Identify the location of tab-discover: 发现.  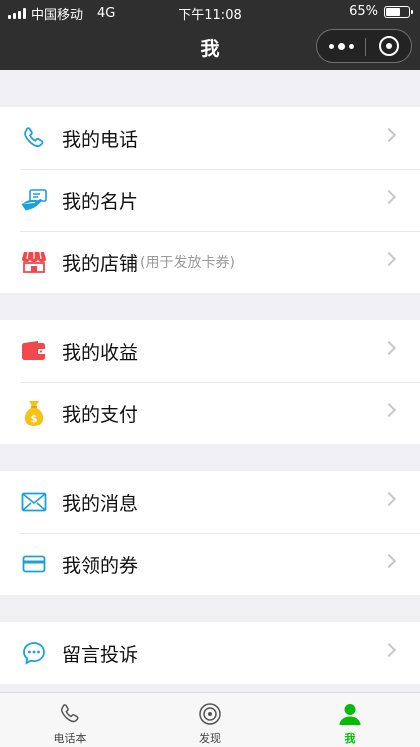
(210, 720).